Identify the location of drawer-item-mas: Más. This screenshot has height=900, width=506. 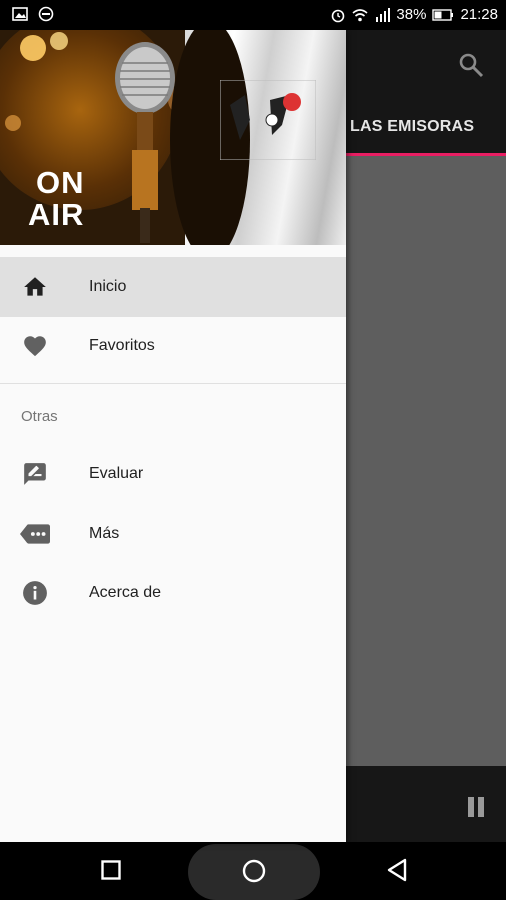
(173, 534).